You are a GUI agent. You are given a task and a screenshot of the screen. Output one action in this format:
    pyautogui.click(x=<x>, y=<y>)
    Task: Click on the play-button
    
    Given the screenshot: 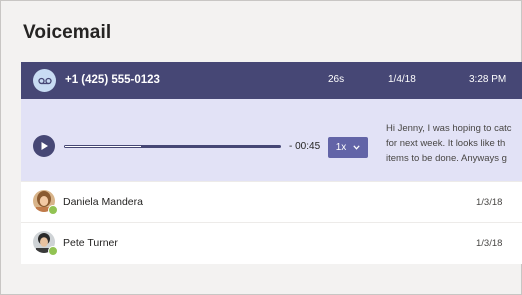 What is the action you would take?
    pyautogui.click(x=44, y=146)
    